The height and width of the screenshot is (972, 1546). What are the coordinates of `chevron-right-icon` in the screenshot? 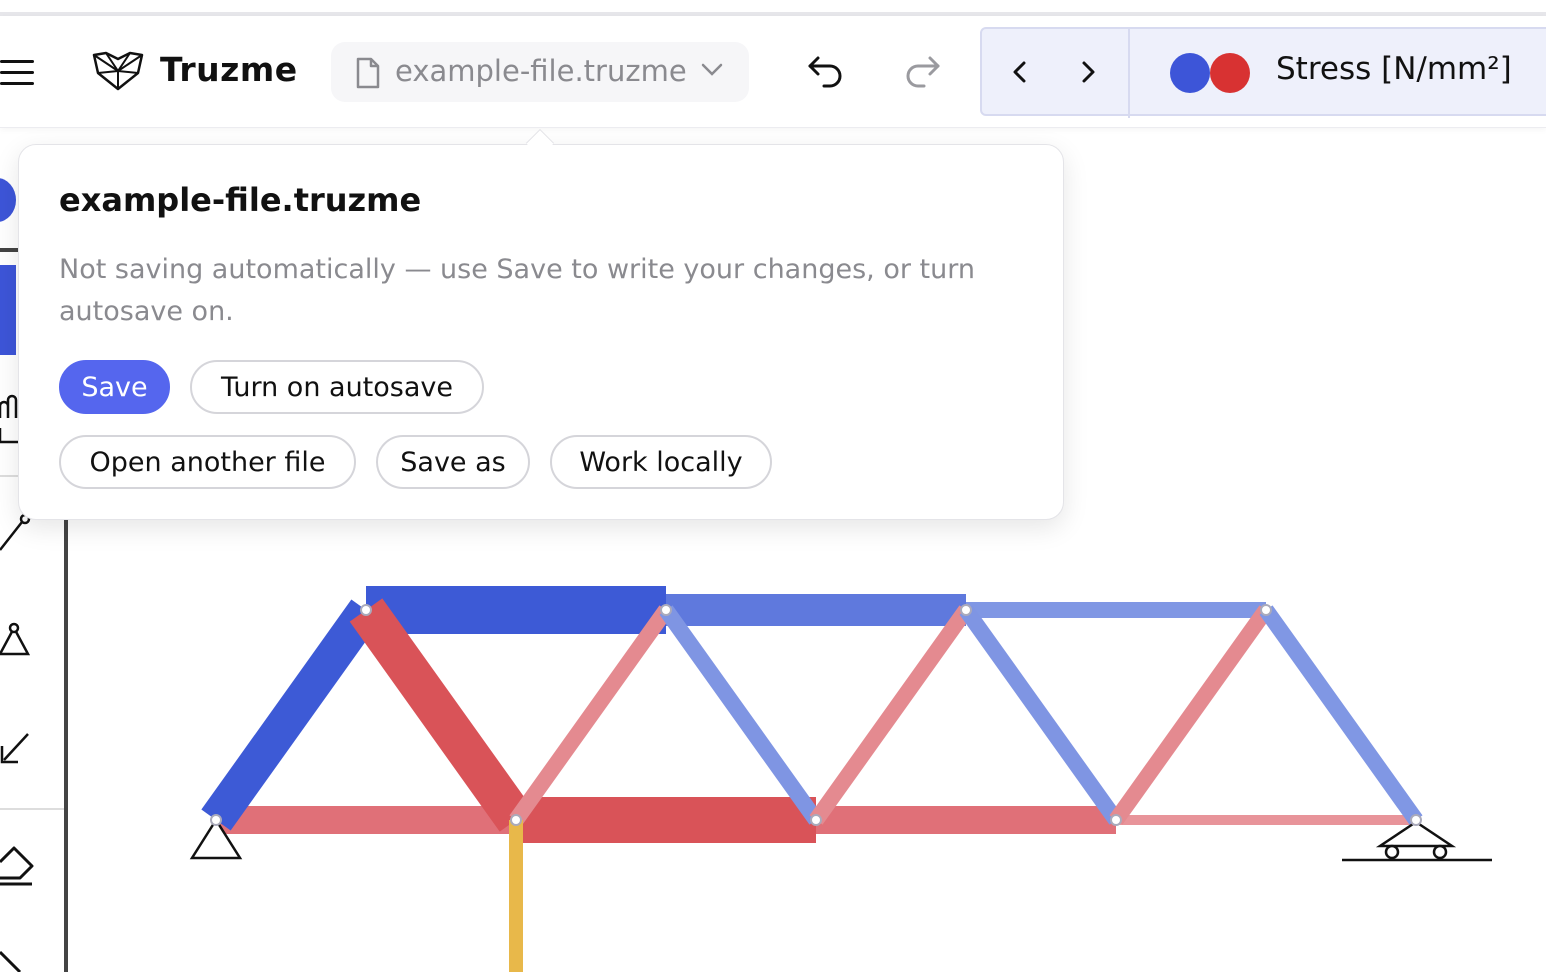 It's located at (1089, 72).